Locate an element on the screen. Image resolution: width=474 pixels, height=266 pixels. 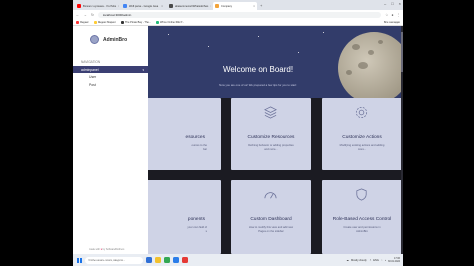
vscode-icon is located at coordinates (176, 260).